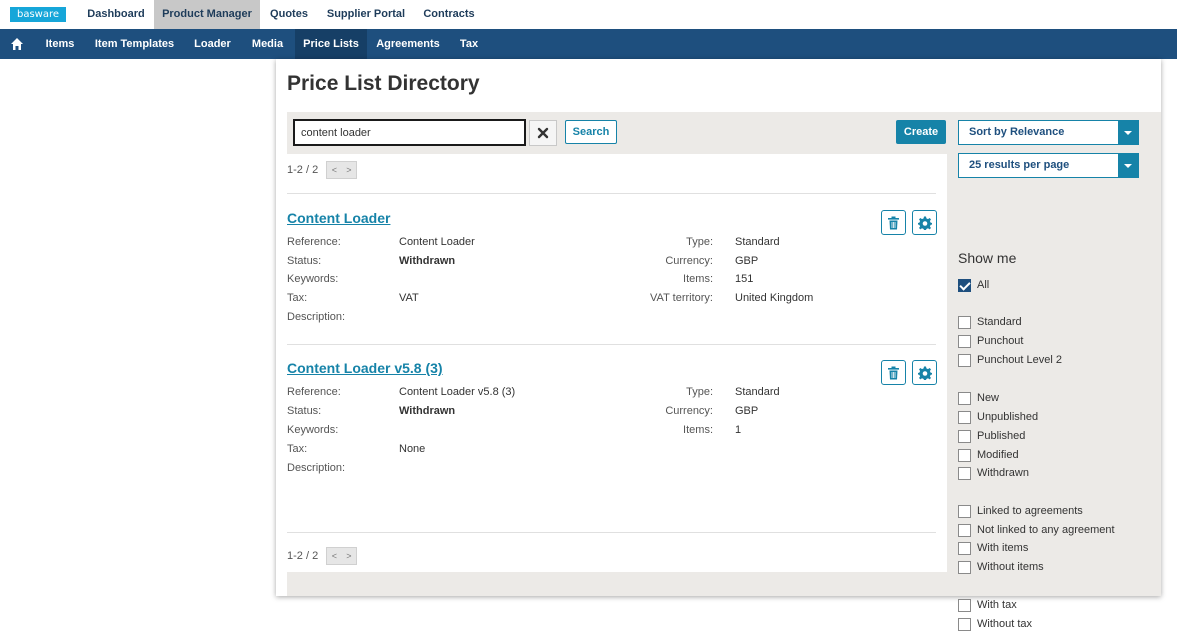 This screenshot has height=631, width=1177. I want to click on filter-withdrawn: Withdrawn, so click(993, 473).